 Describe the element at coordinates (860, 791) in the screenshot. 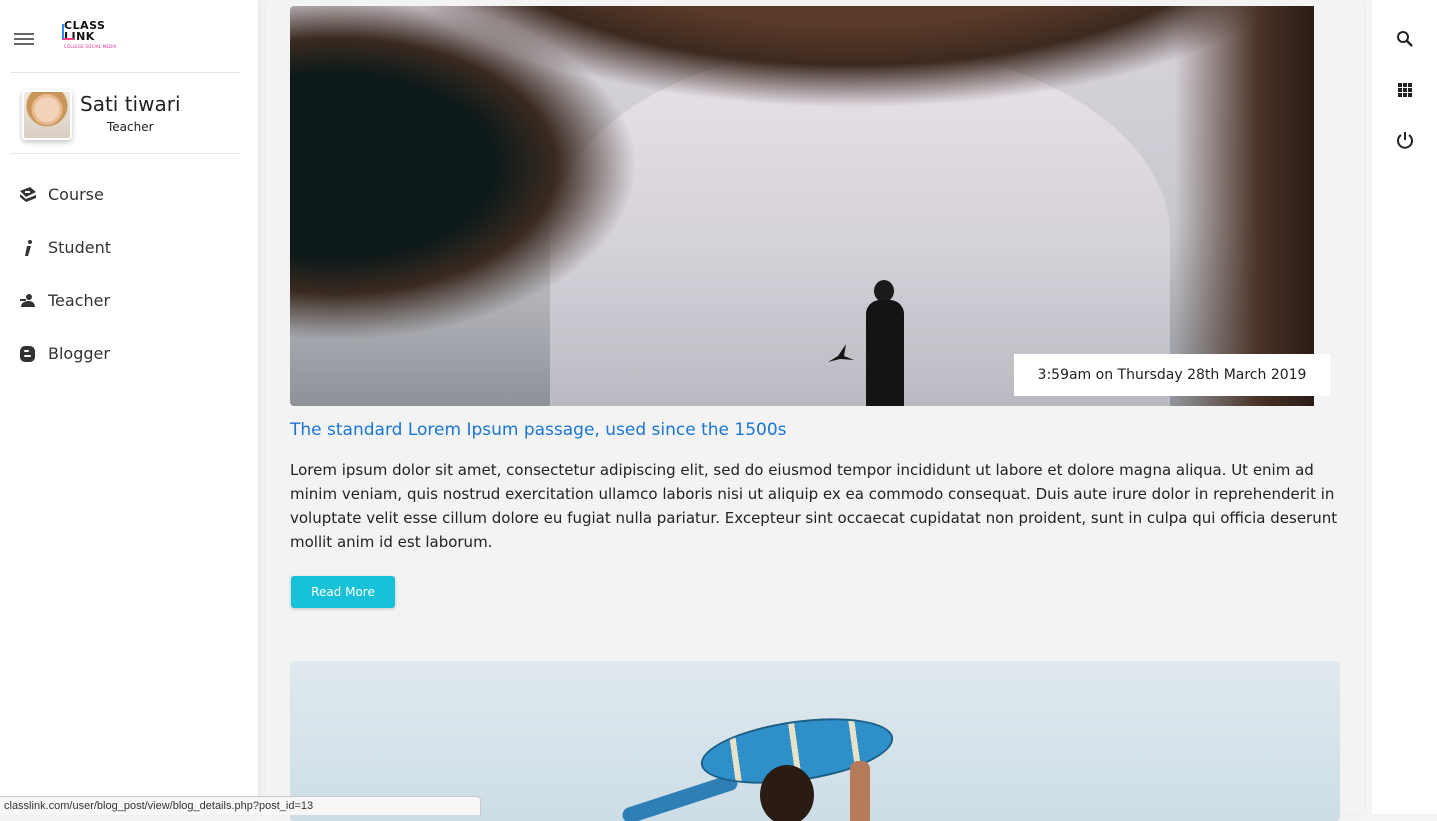

I see `surfer-arm` at that location.